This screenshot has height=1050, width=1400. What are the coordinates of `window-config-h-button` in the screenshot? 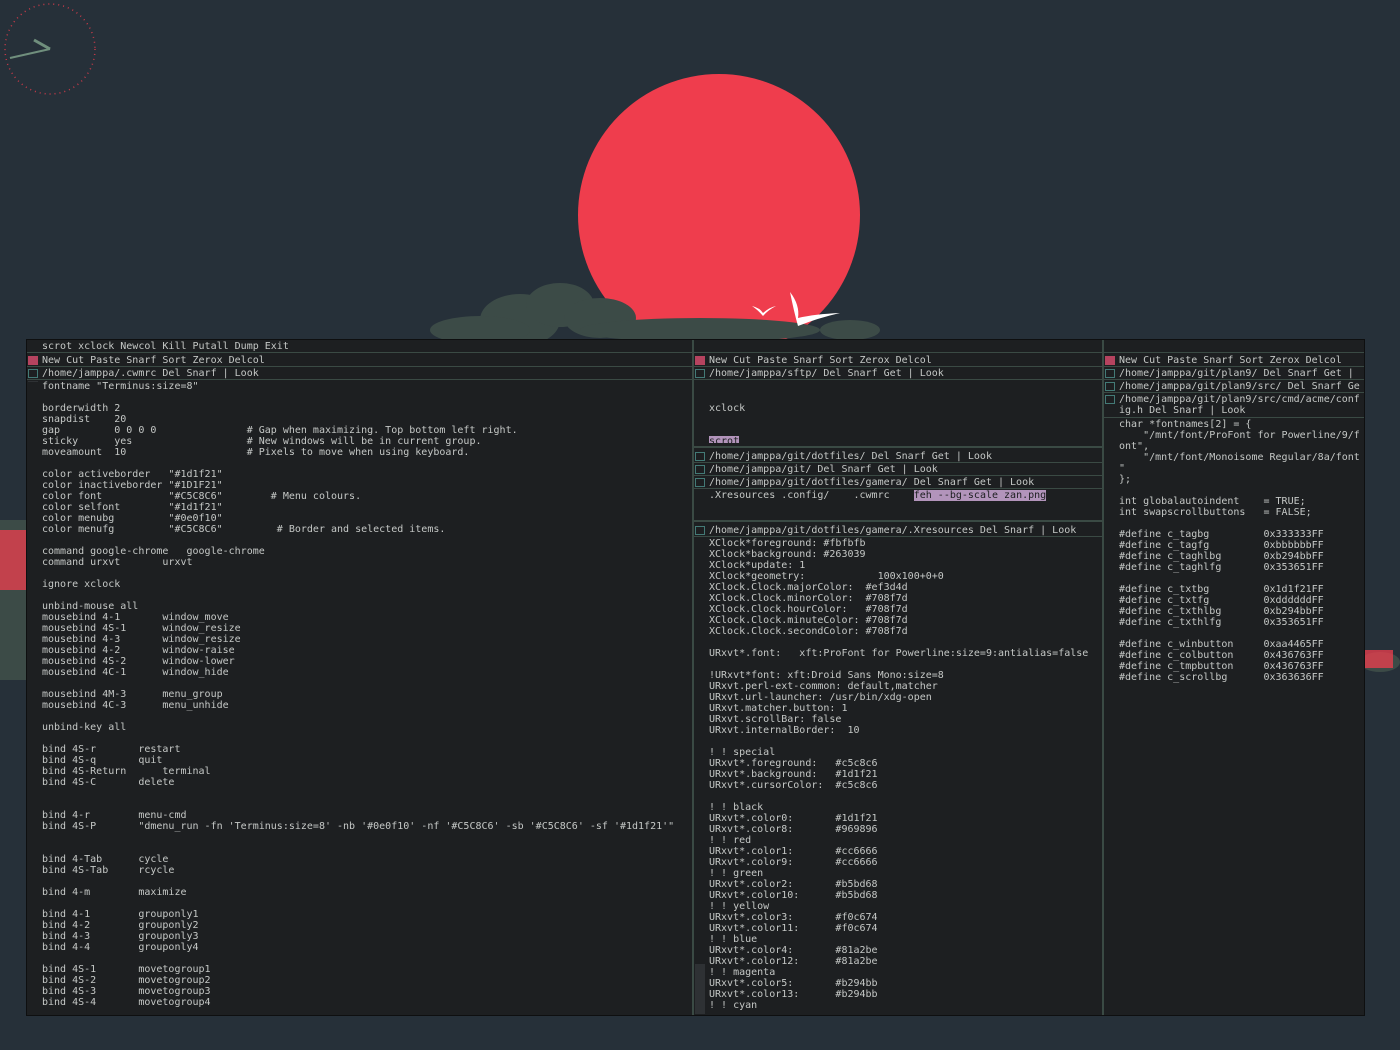 It's located at (1110, 399).